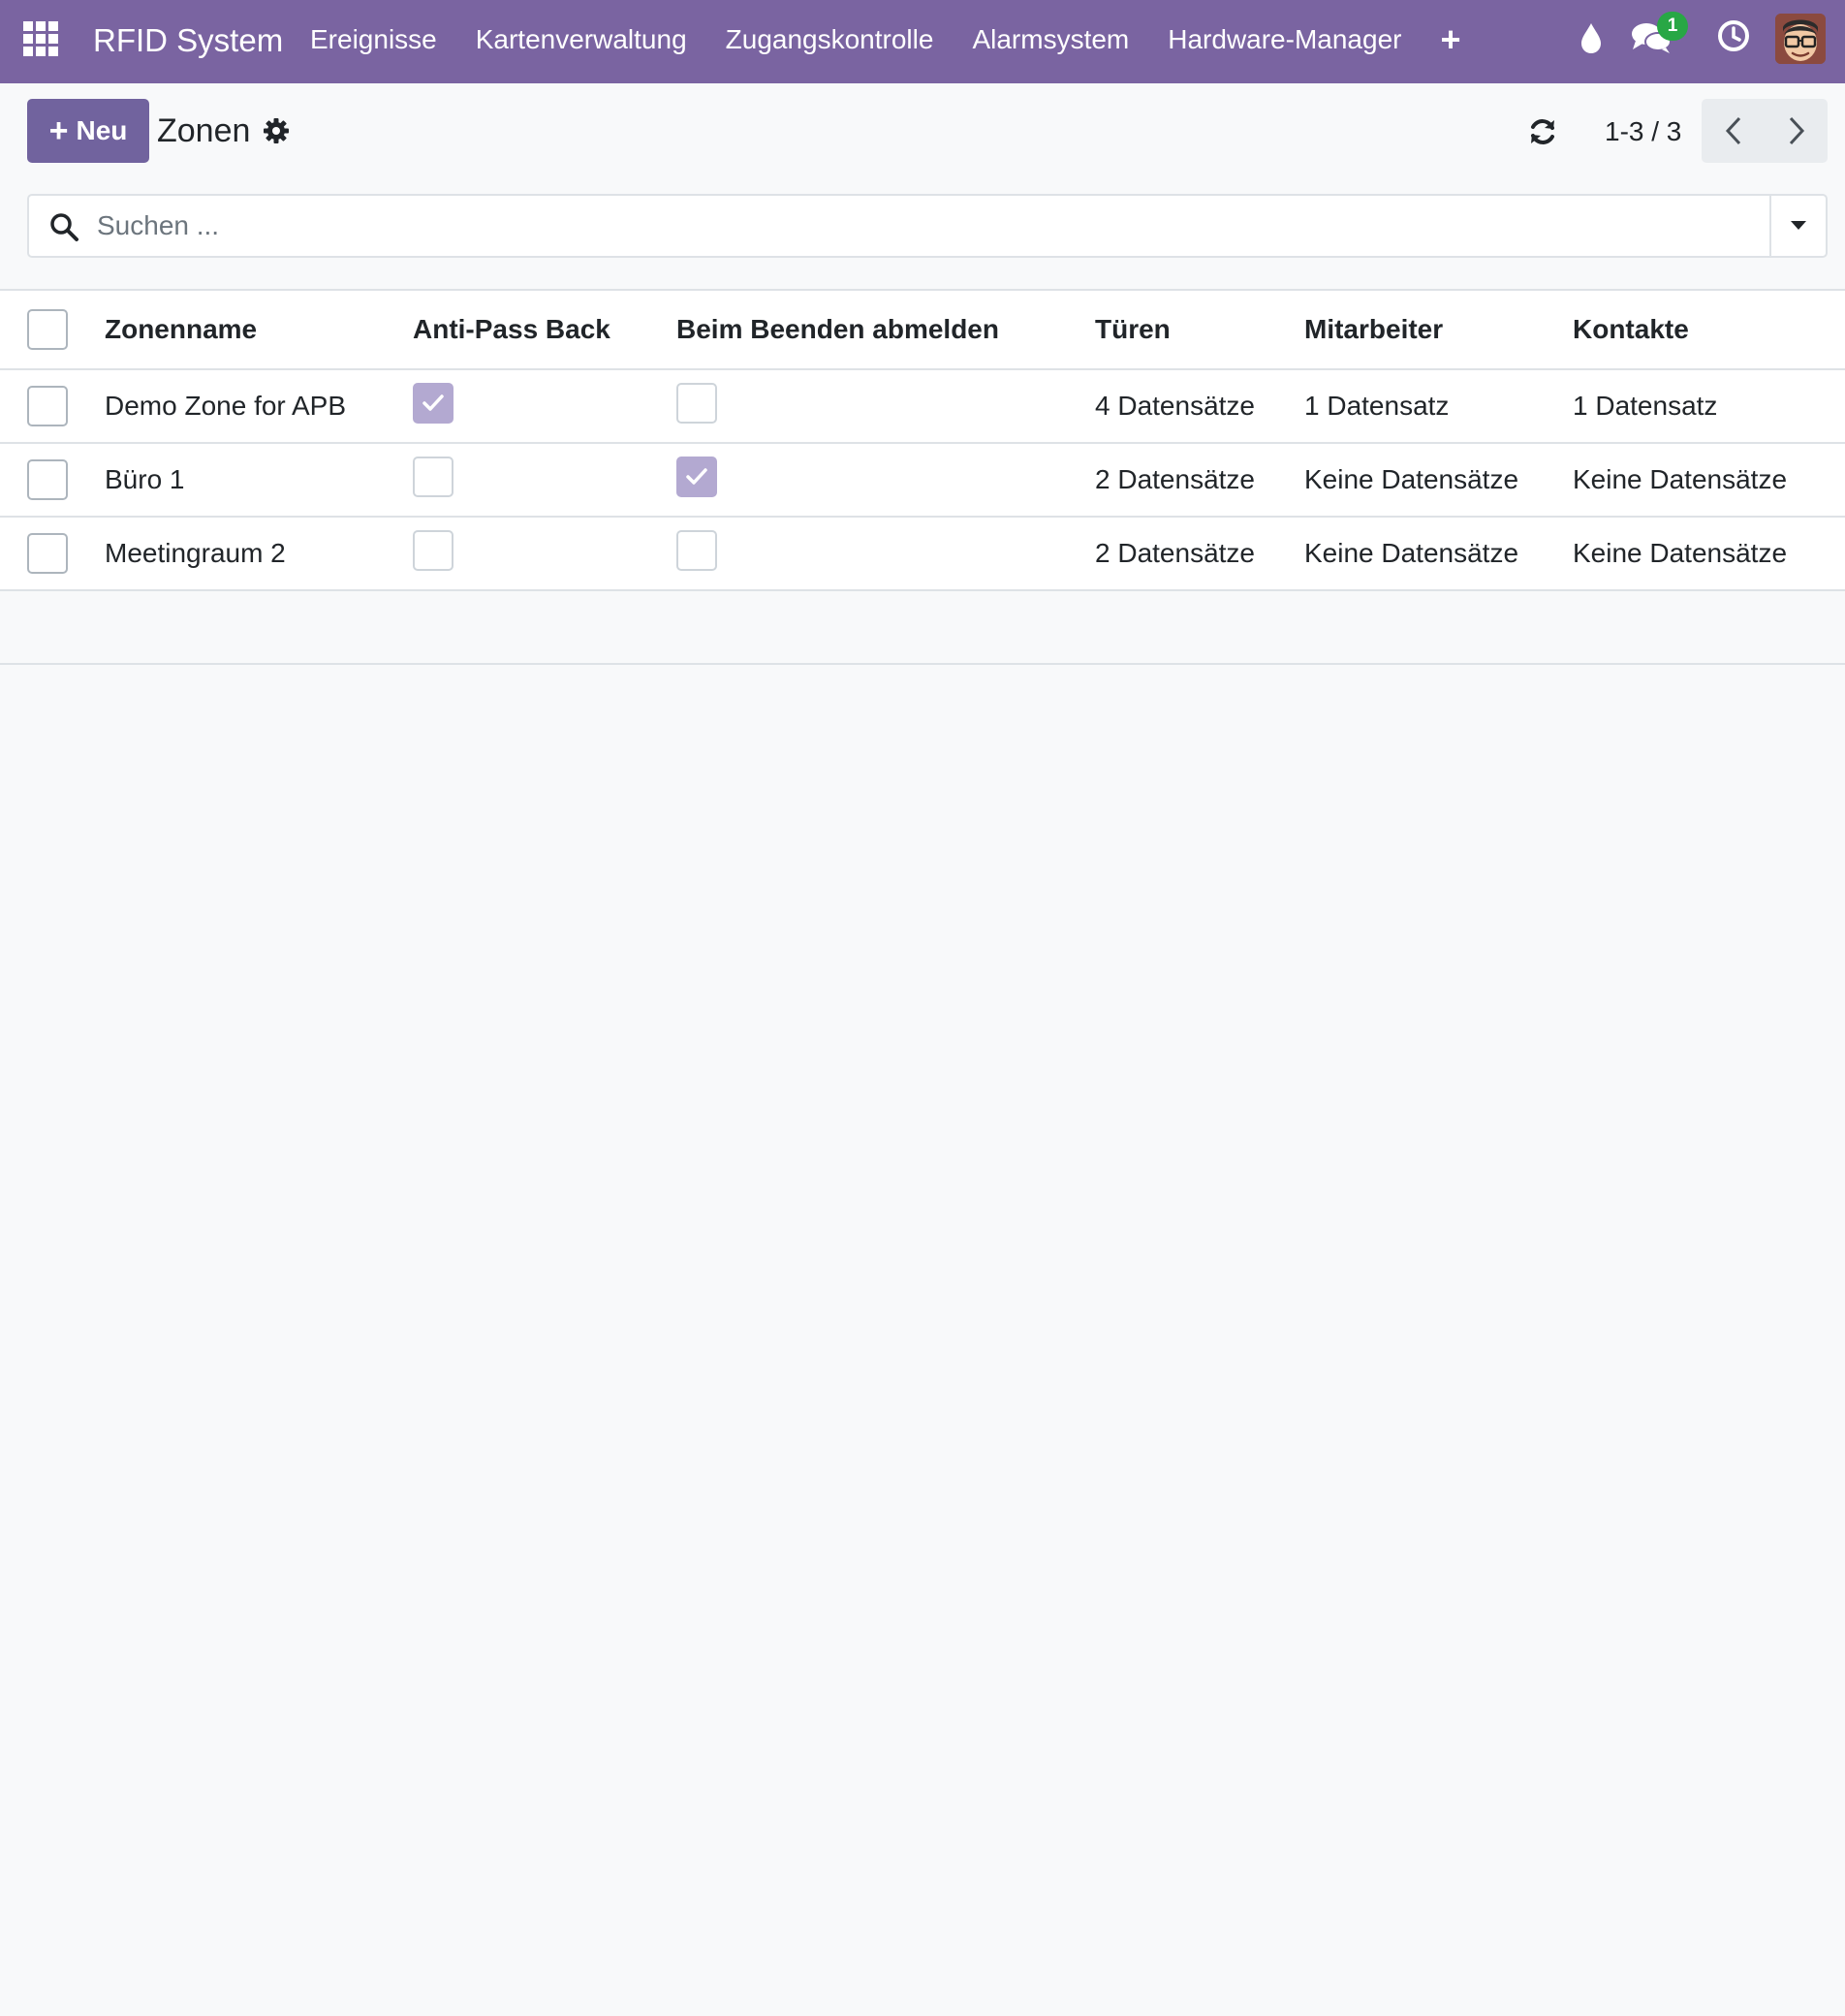  I want to click on column-header-tueren: Türen, so click(1133, 329).